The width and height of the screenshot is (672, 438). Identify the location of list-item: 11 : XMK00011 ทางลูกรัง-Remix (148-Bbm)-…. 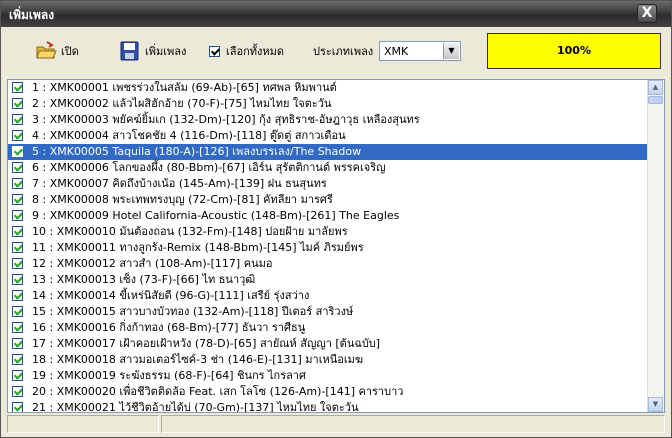
(329, 248).